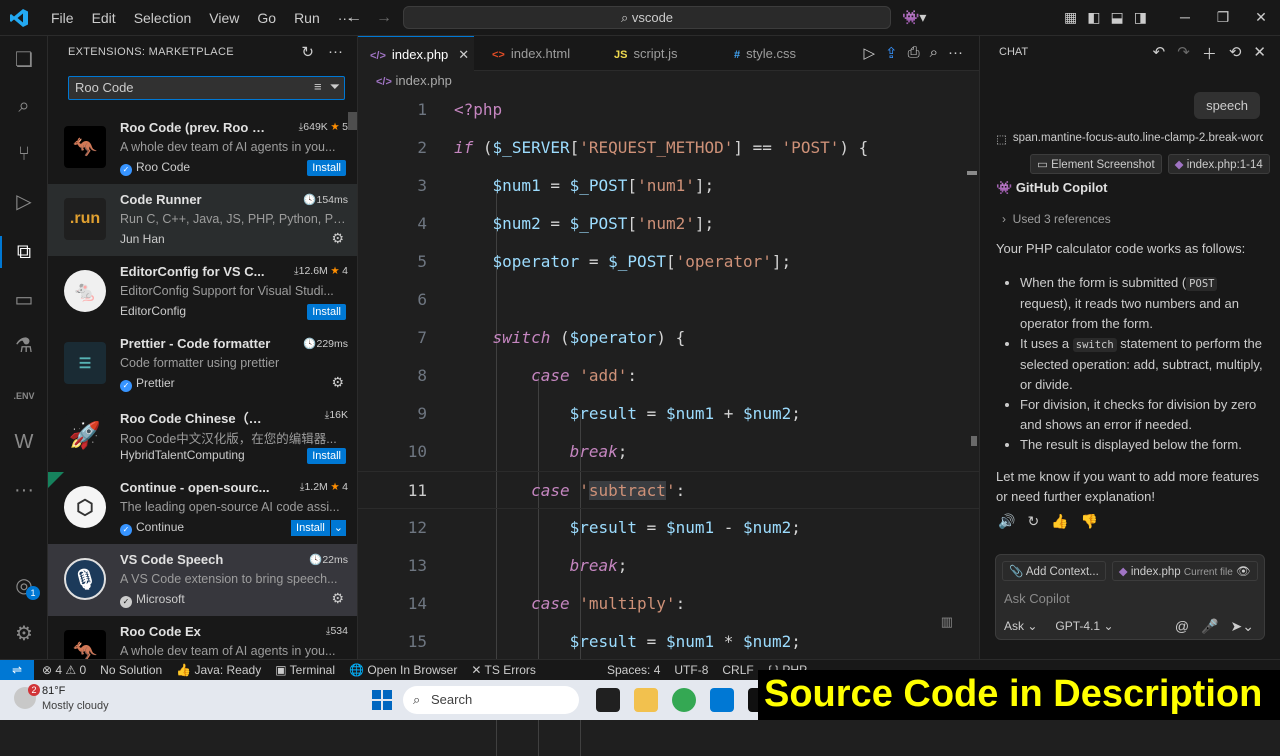 The image size is (1280, 756). Describe the element at coordinates (352, 121) in the screenshot. I see `sidebar-scrollbar` at that location.